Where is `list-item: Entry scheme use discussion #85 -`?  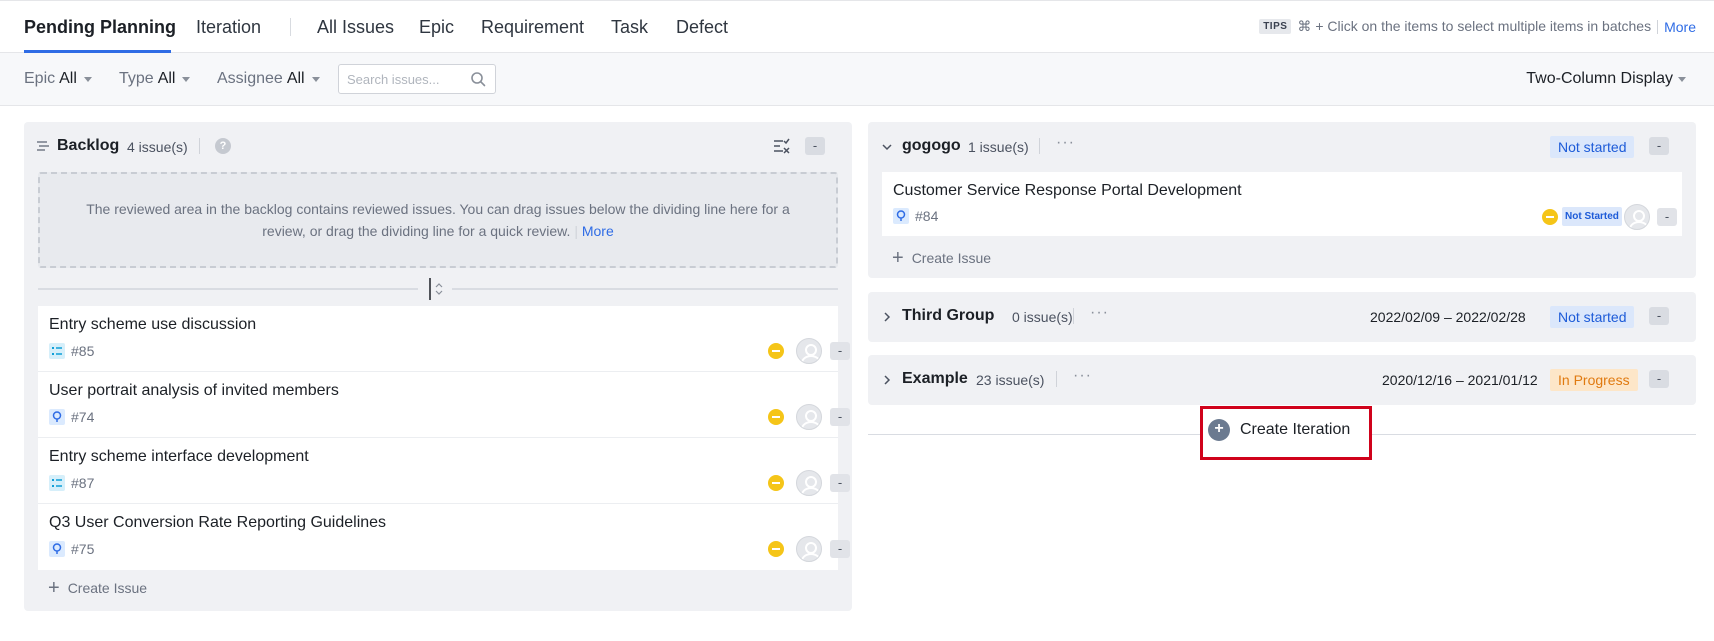 list-item: Entry scheme use discussion #85 - is located at coordinates (444, 339).